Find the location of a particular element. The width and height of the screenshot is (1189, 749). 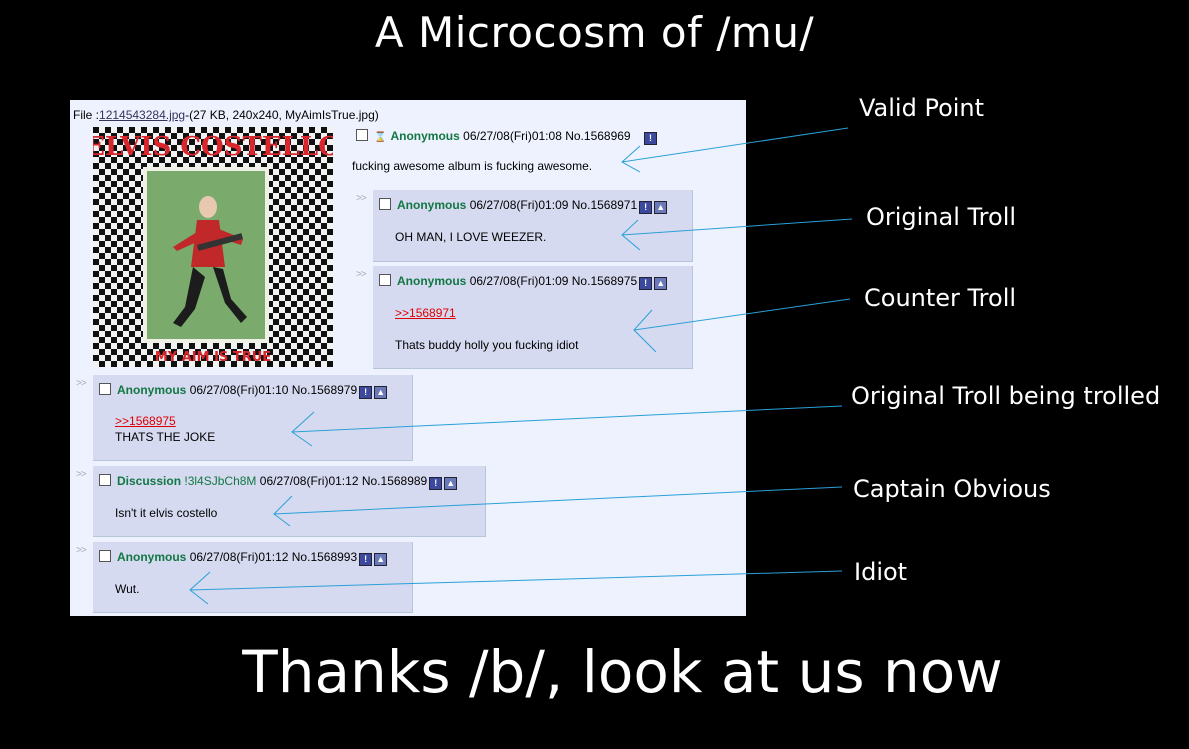

pointer-troll-trolled-head is located at coordinates (303, 429).